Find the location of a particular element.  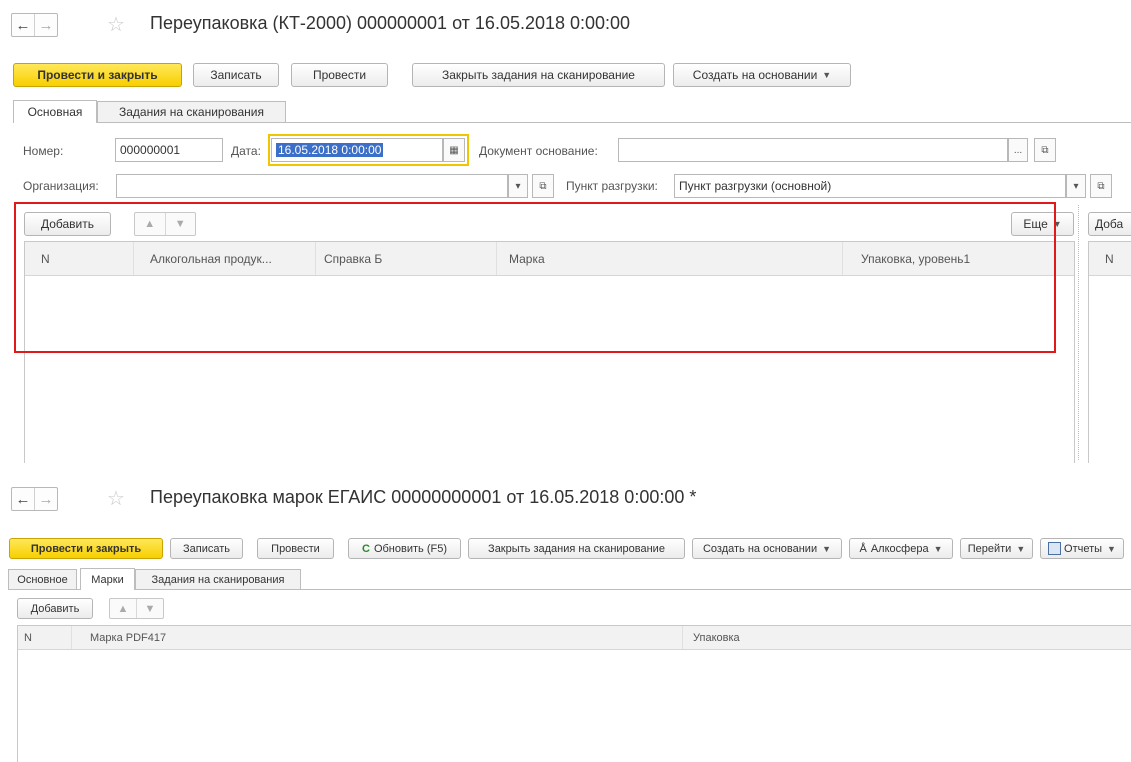

refresh-icon: C is located at coordinates (366, 548).